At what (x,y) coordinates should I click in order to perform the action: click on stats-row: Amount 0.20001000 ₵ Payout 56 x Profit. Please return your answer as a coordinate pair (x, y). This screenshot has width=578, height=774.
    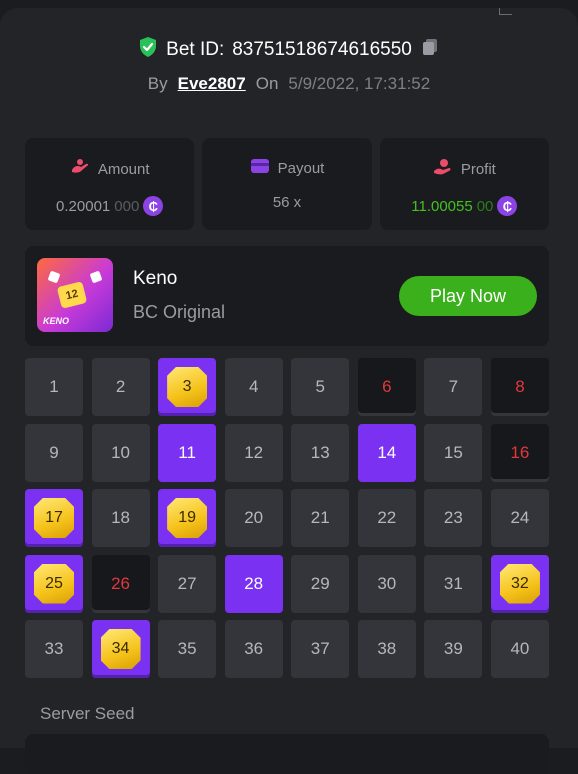
    Looking at the image, I should click on (287, 184).